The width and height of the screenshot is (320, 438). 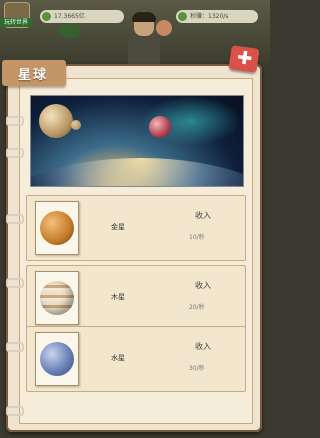 What do you see at coordinates (56, 121) in the screenshot?
I see `banner-planet-large` at bounding box center [56, 121].